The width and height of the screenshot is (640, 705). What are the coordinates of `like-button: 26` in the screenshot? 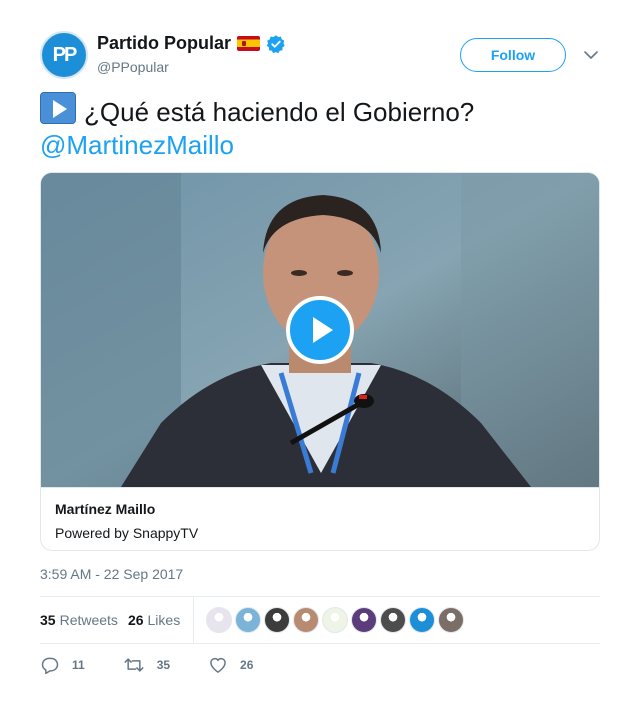 It's located at (230, 665).